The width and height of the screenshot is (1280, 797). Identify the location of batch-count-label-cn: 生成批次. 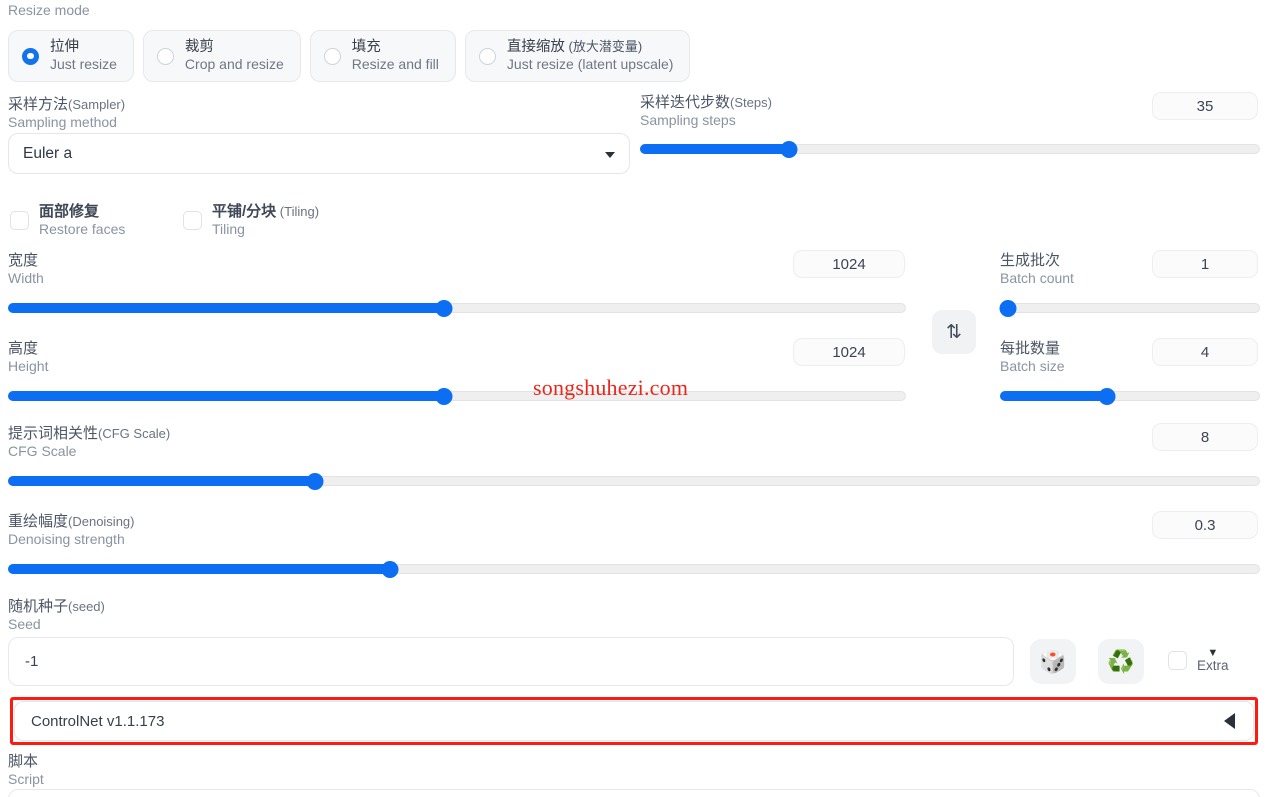
(1030, 260).